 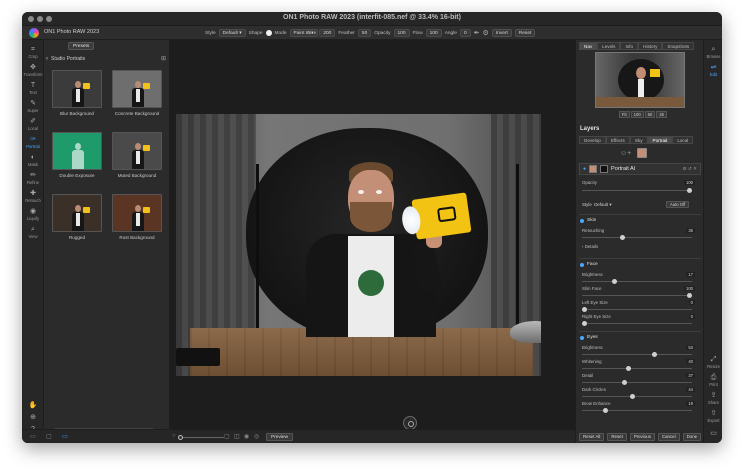 What do you see at coordinates (201, 437) in the screenshot?
I see `zoom-slider` at bounding box center [201, 437].